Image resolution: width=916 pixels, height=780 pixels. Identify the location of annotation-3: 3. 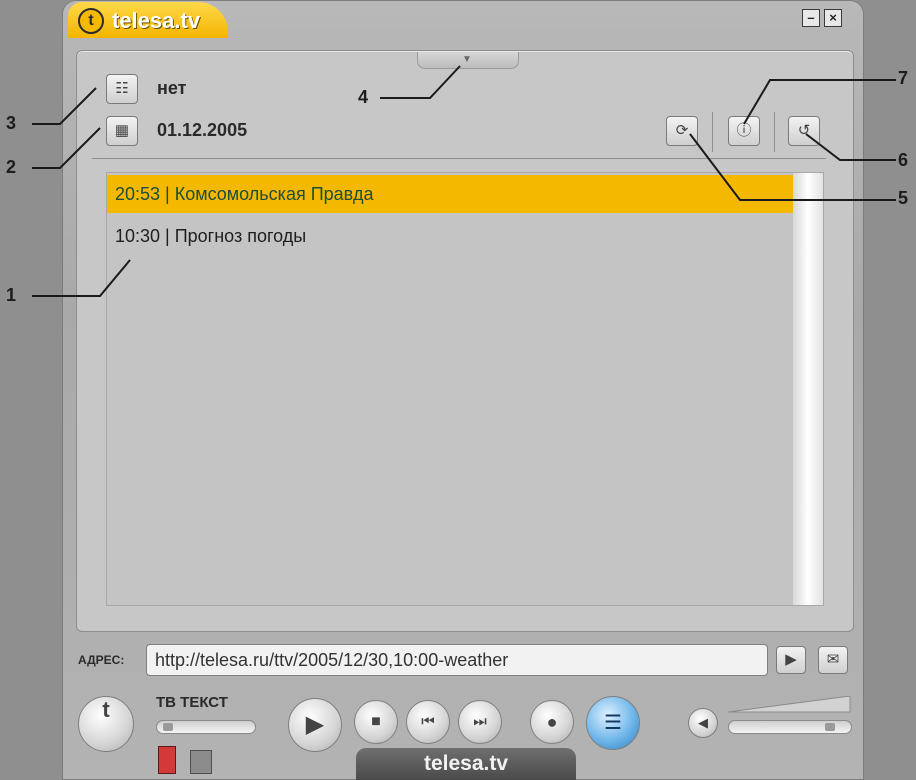
(11, 123).